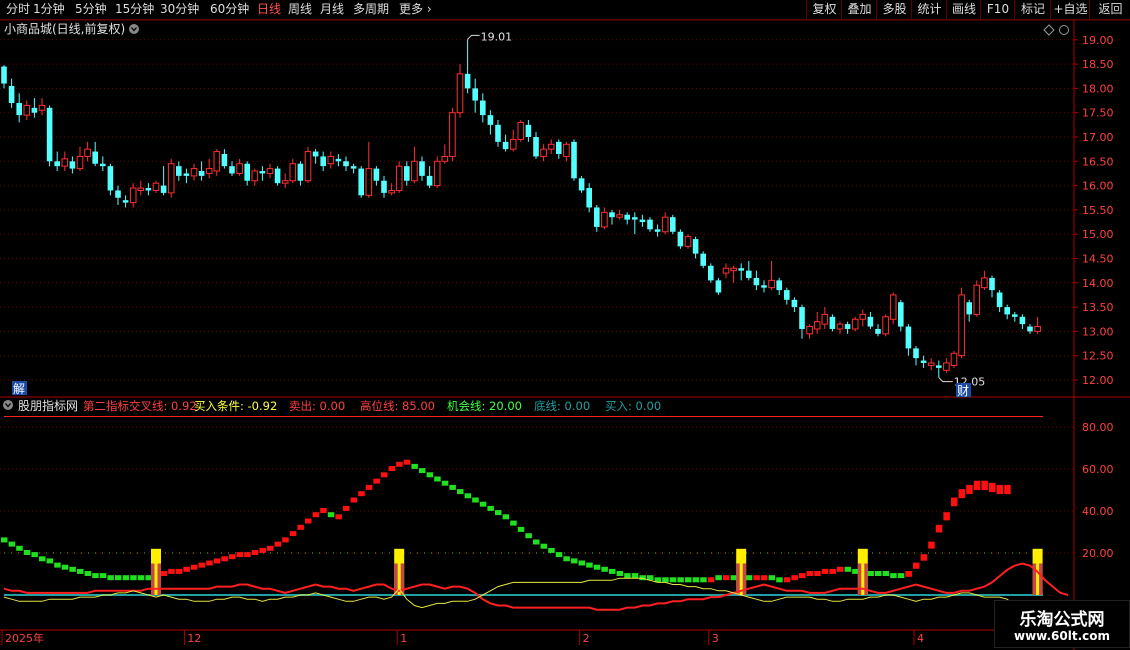 The height and width of the screenshot is (650, 1130). What do you see at coordinates (415, 9) in the screenshot?
I see `toolbar-period-10: 更多 ›` at bounding box center [415, 9].